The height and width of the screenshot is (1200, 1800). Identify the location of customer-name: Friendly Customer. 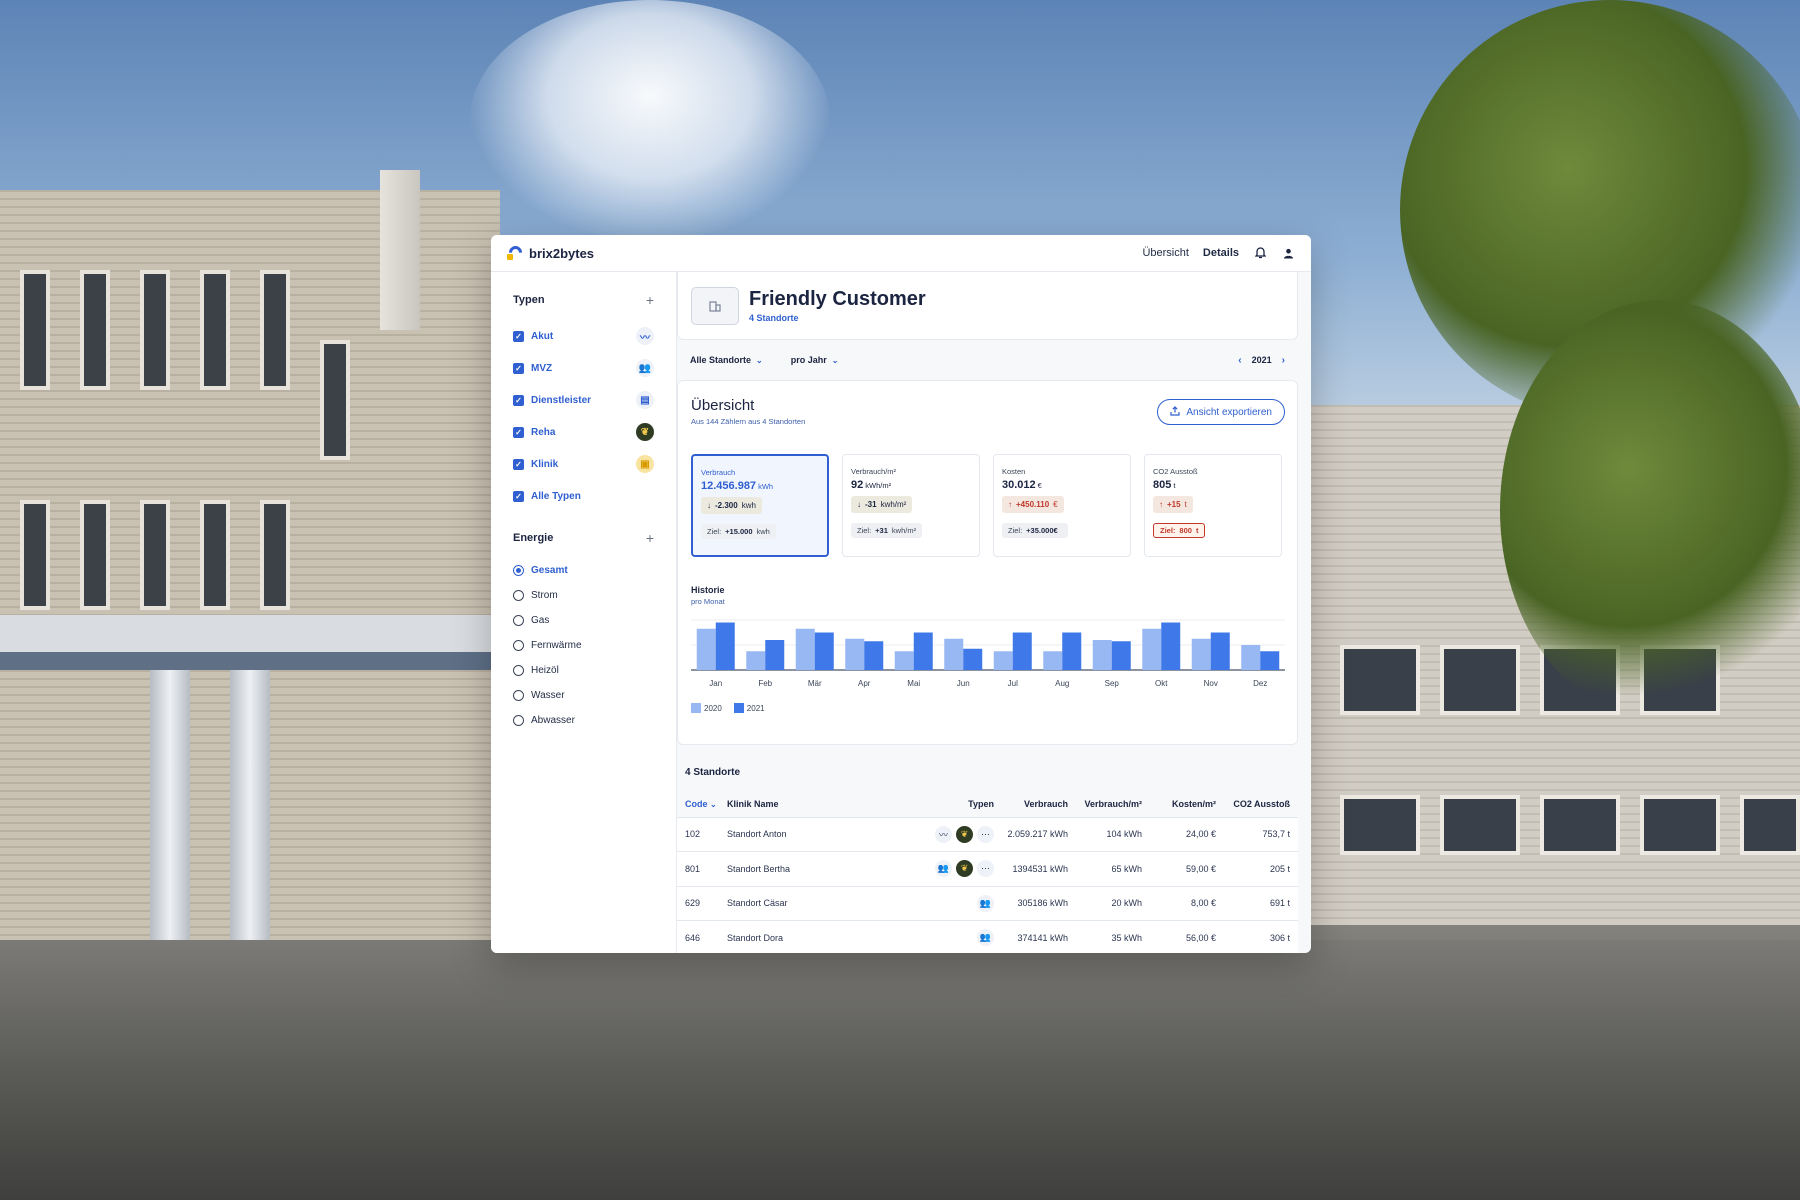
(837, 299).